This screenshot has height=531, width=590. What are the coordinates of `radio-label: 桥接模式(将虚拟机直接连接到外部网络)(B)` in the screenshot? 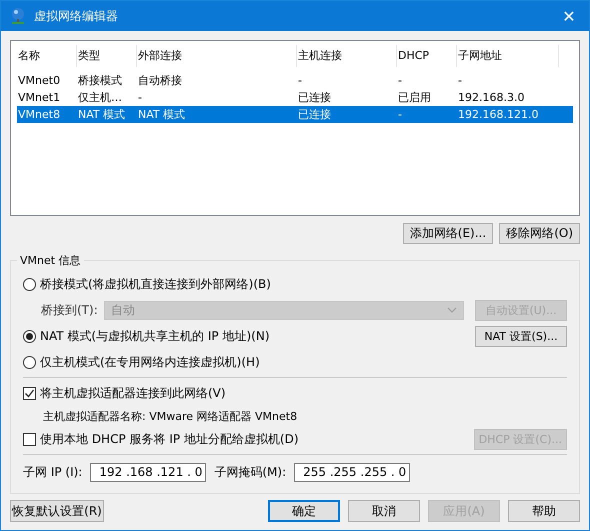 It's located at (155, 284).